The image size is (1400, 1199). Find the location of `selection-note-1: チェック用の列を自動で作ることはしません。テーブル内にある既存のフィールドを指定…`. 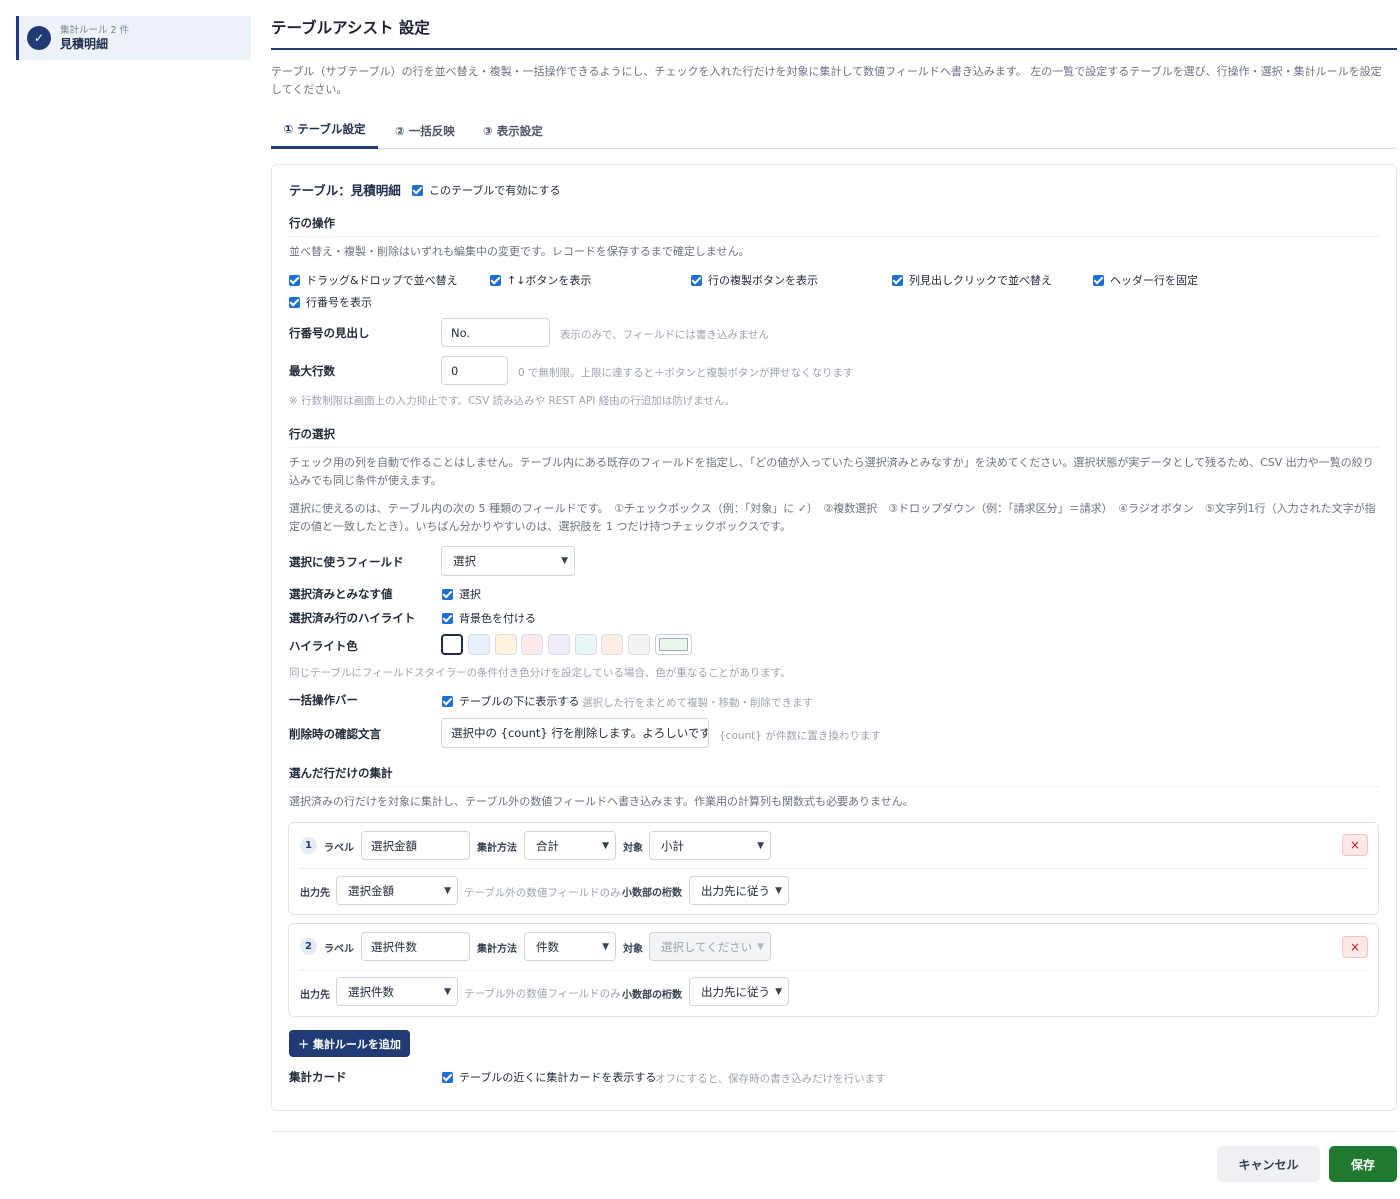

selection-note-1: チェック用の列を自動で作ることはしません。テーブル内にある既存のフィールドを指定… is located at coordinates (831, 471).